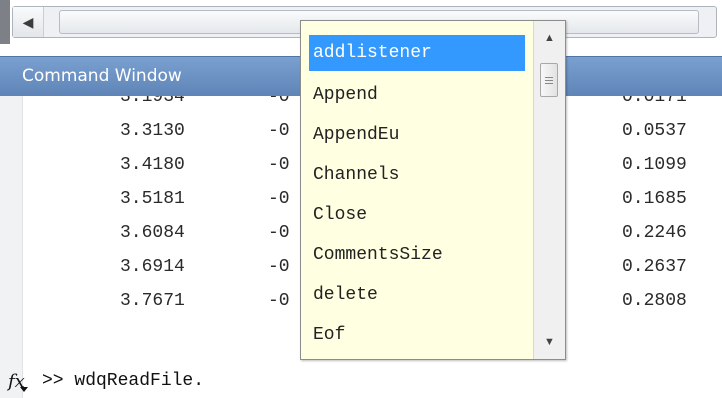 This screenshot has width=722, height=398. I want to click on output-cell: 0.0171, so click(654, 101).